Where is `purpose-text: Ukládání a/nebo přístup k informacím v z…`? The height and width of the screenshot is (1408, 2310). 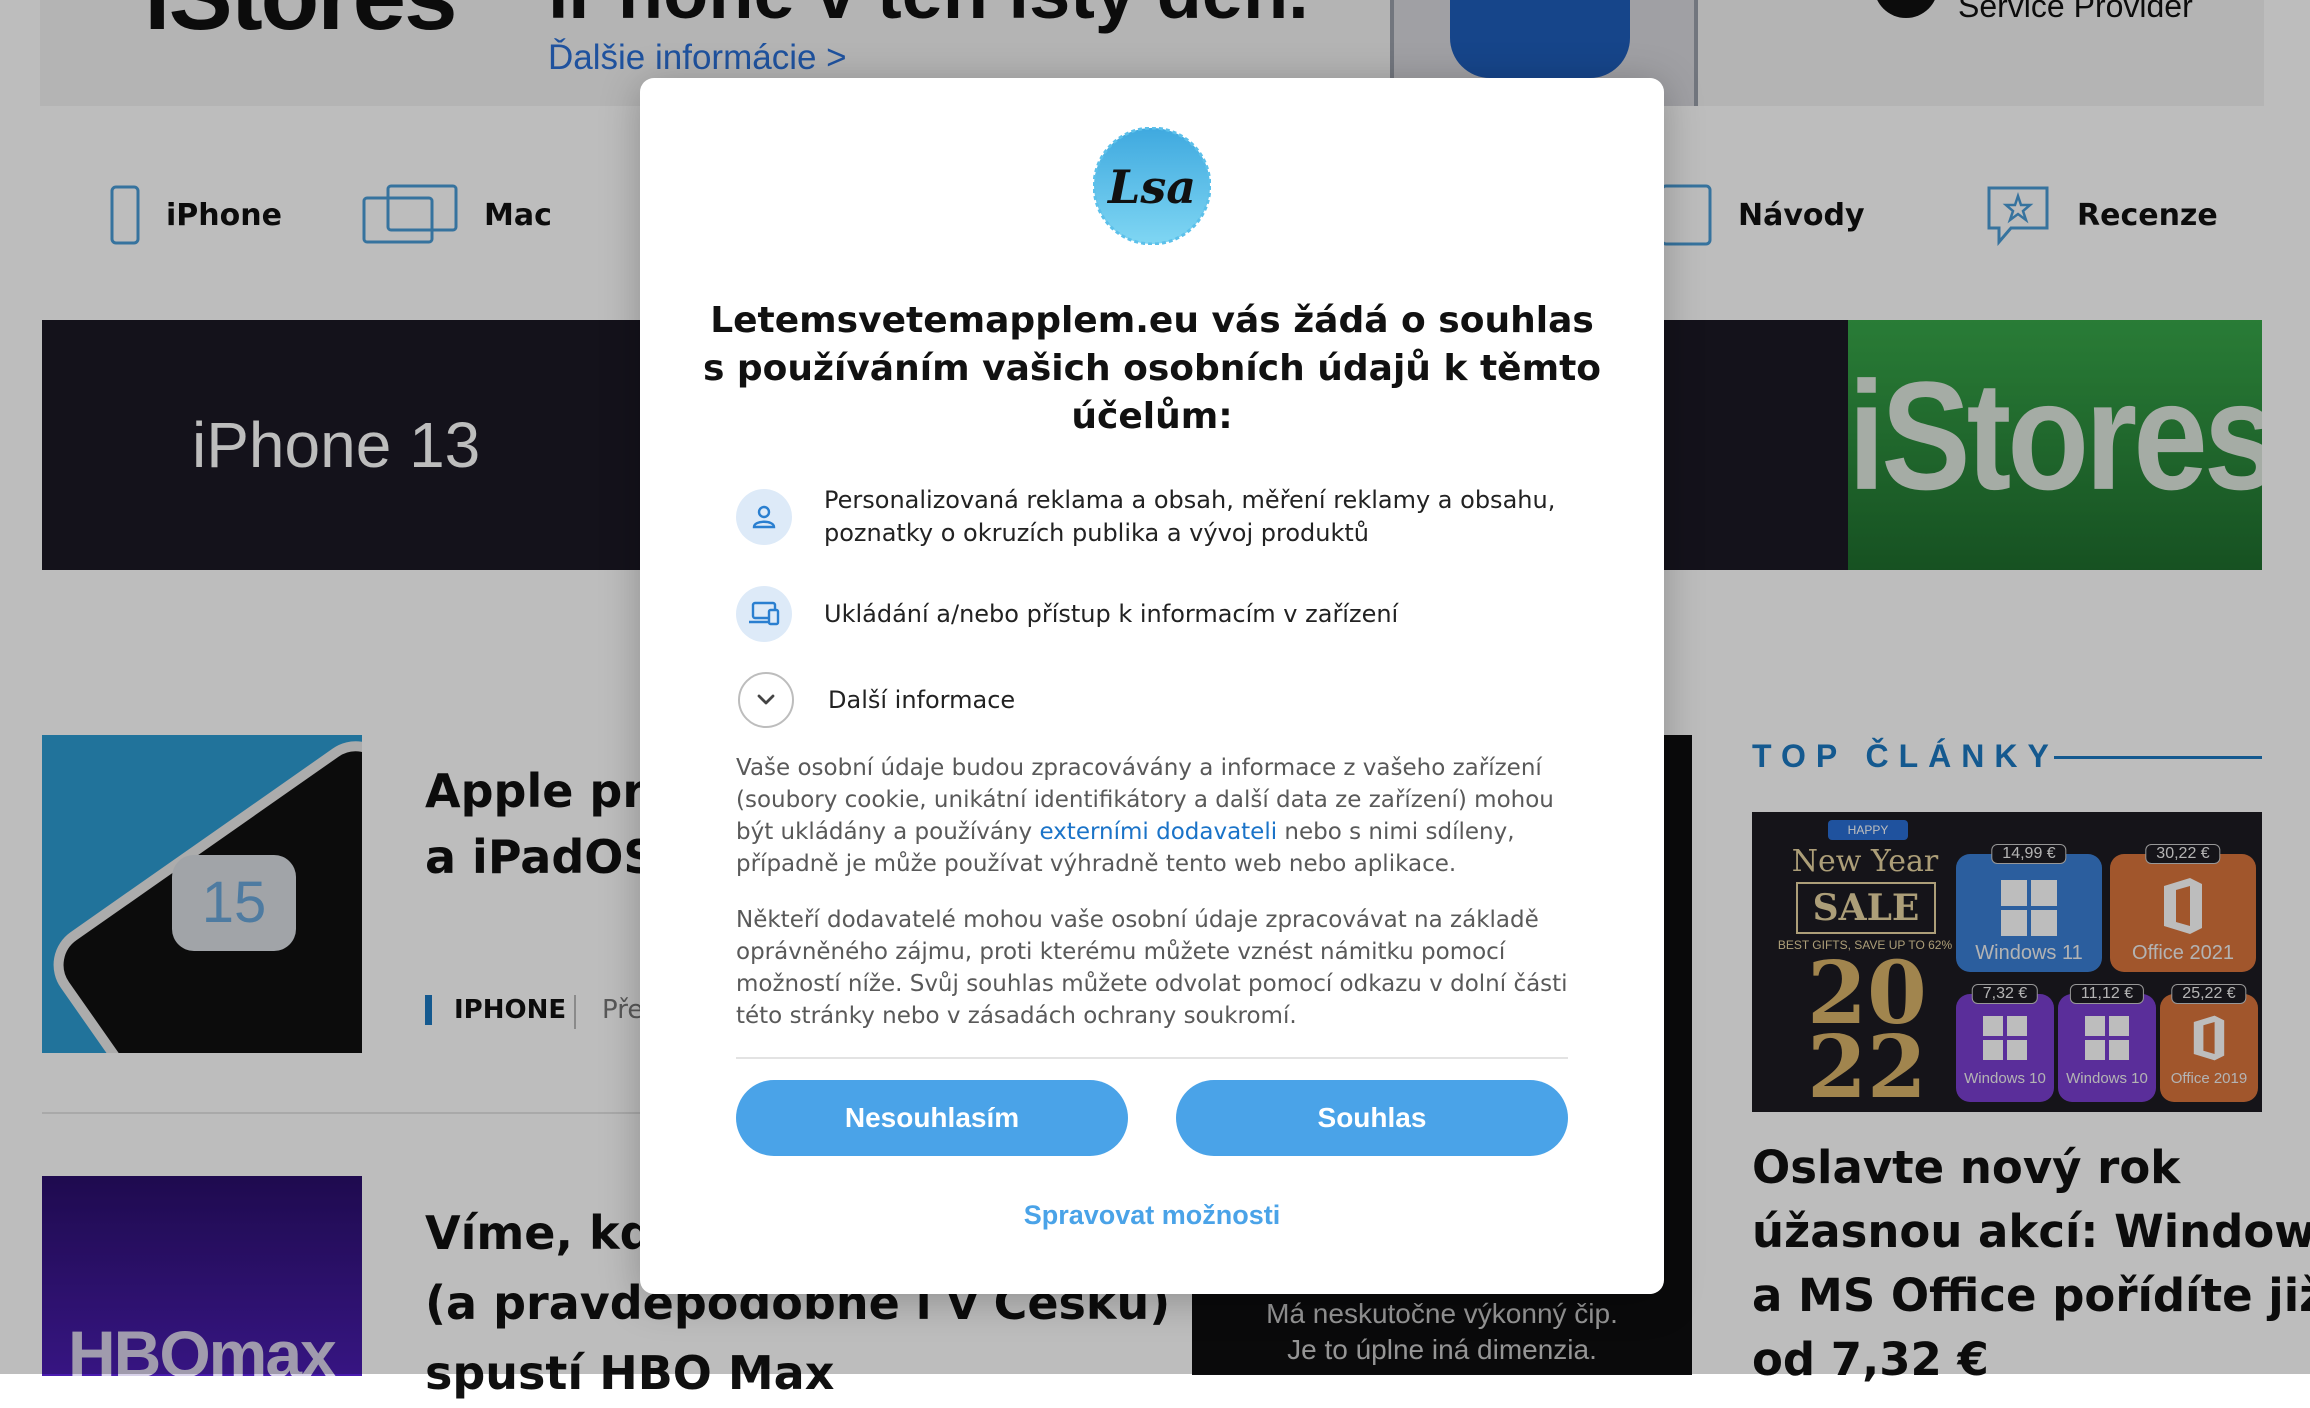 purpose-text: Ukládání a/nebo přístup k informacím v z… is located at coordinates (1111, 613).